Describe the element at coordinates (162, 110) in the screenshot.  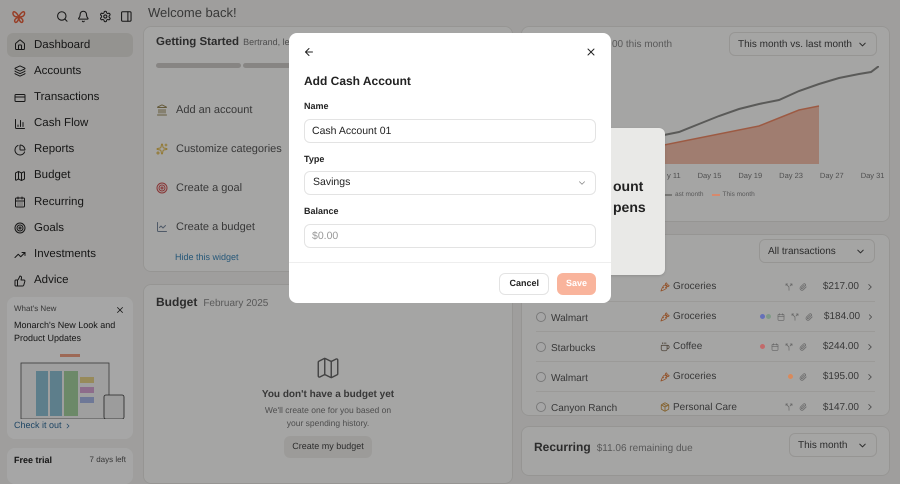
I see `bank-icon` at that location.